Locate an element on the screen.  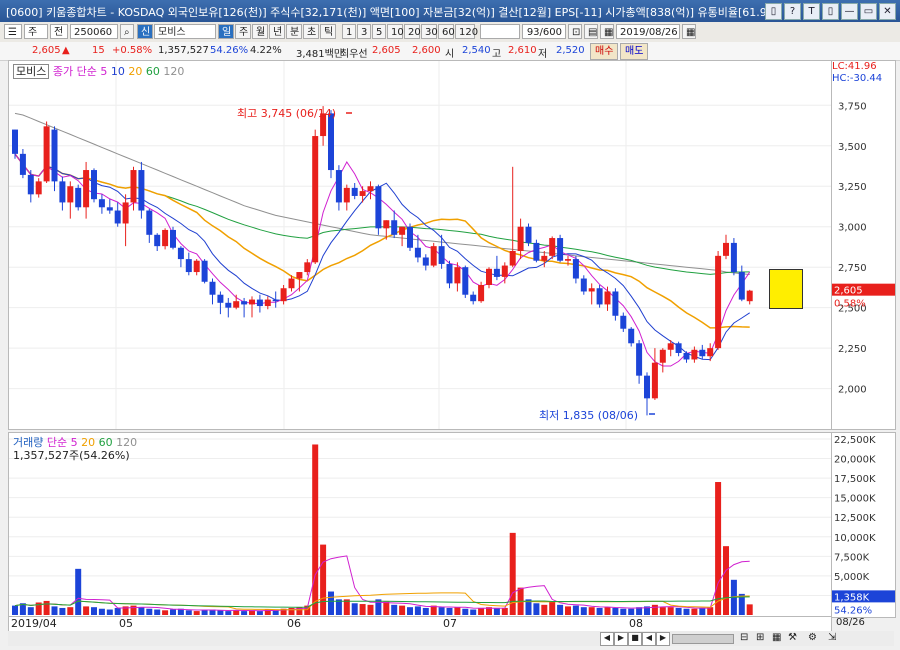
stock-name-field: 모비스 is located at coordinates (185, 31).